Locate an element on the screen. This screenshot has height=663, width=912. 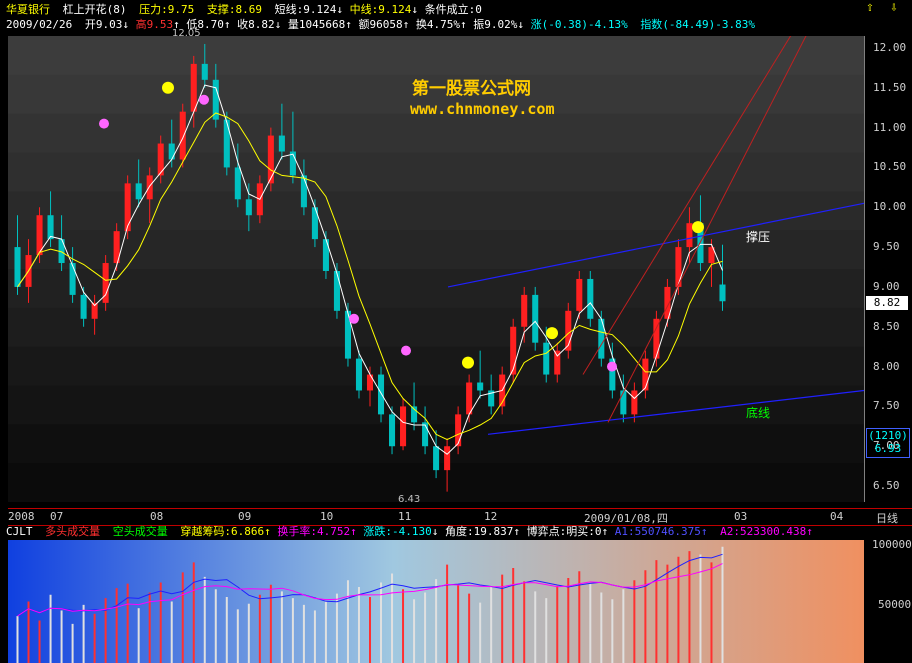
pressure-label: 压力: is located at coordinates (153, 9).